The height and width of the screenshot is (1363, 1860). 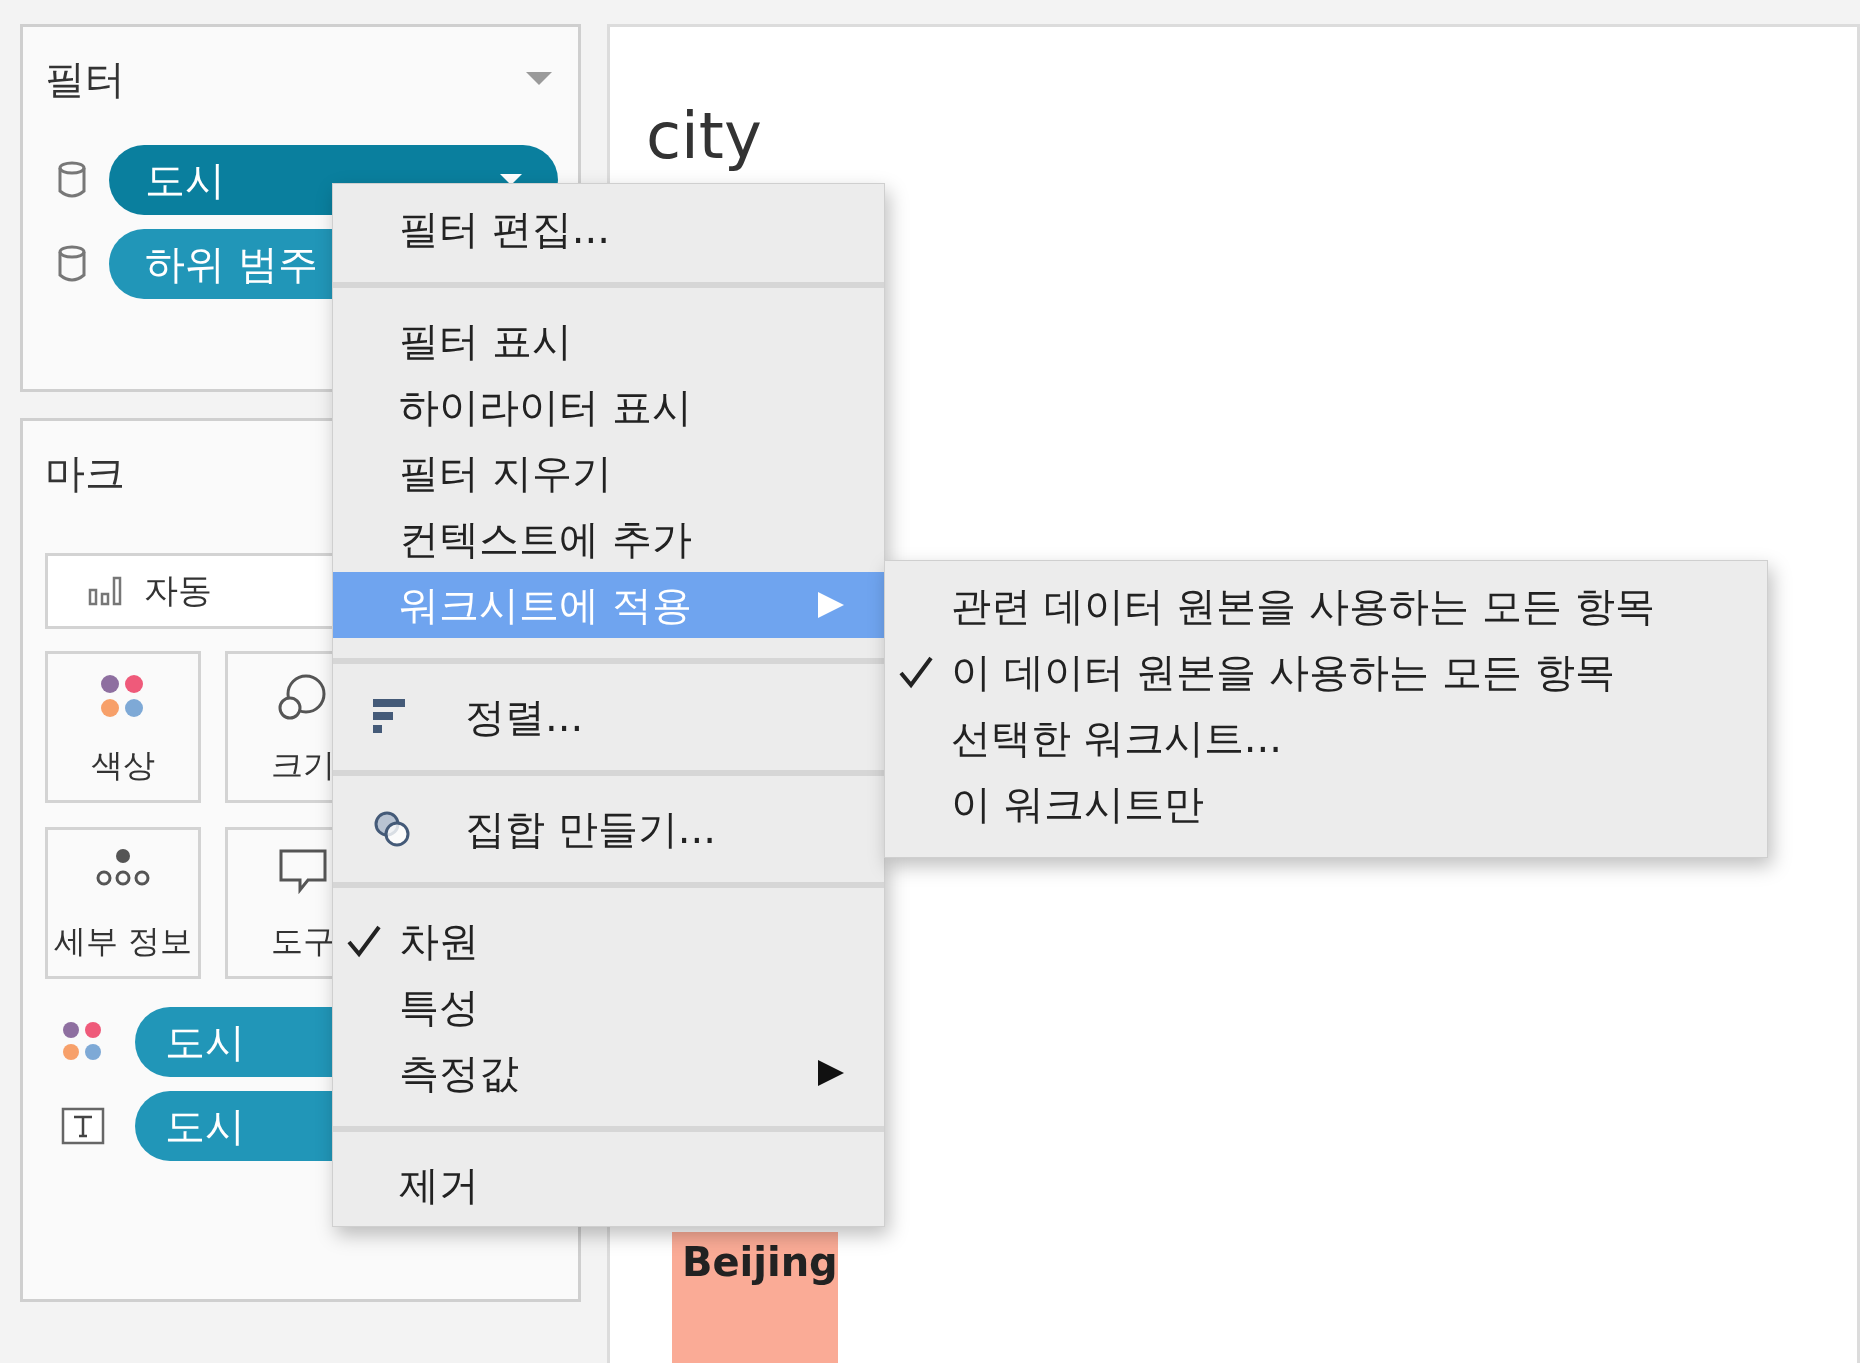 What do you see at coordinates (85, 473) in the screenshot?
I see `panel-title: 마크` at bounding box center [85, 473].